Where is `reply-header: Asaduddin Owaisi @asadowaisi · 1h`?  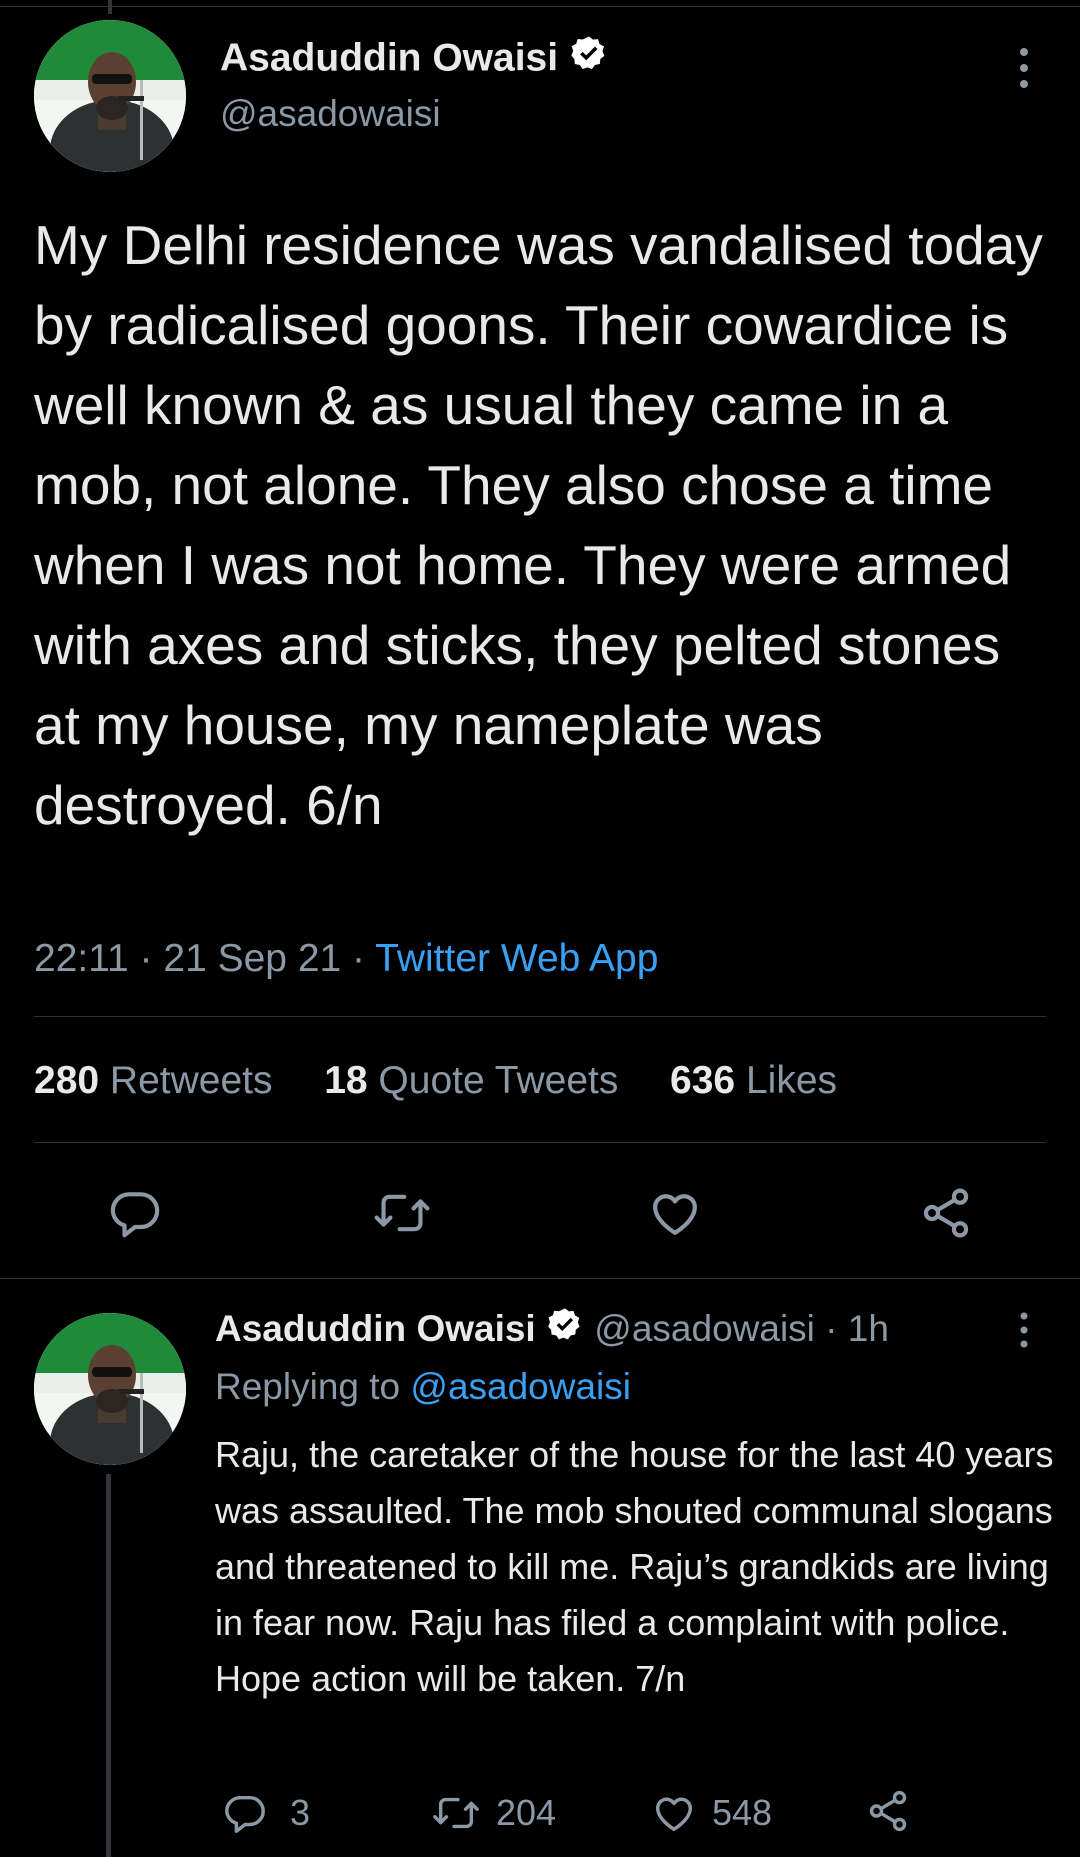 reply-header: Asaduddin Owaisi @asadowaisi · 1h is located at coordinates (552, 1330).